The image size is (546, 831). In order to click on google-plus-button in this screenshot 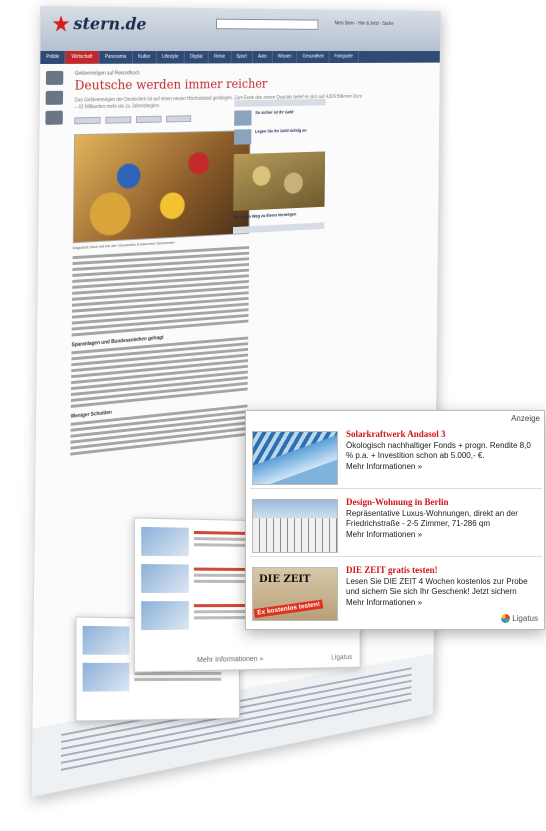, I will do `click(148, 119)`.